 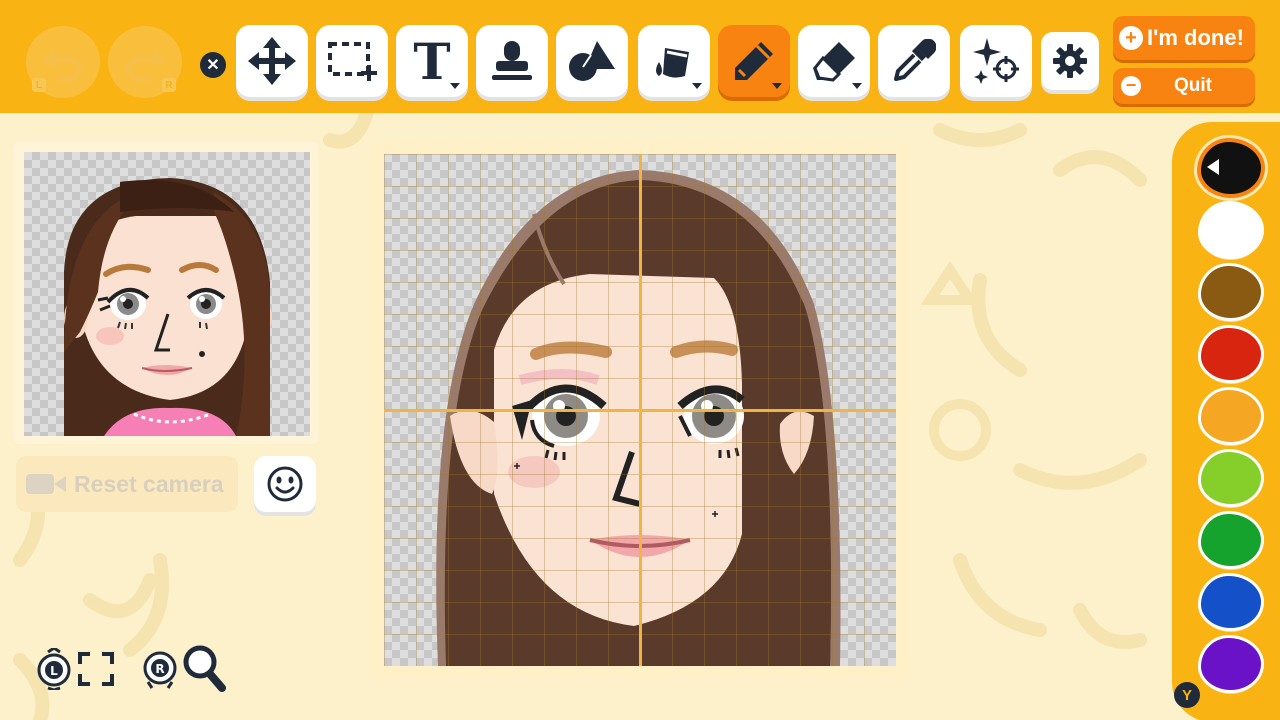 I want to click on move-tool-button, so click(x=272, y=61).